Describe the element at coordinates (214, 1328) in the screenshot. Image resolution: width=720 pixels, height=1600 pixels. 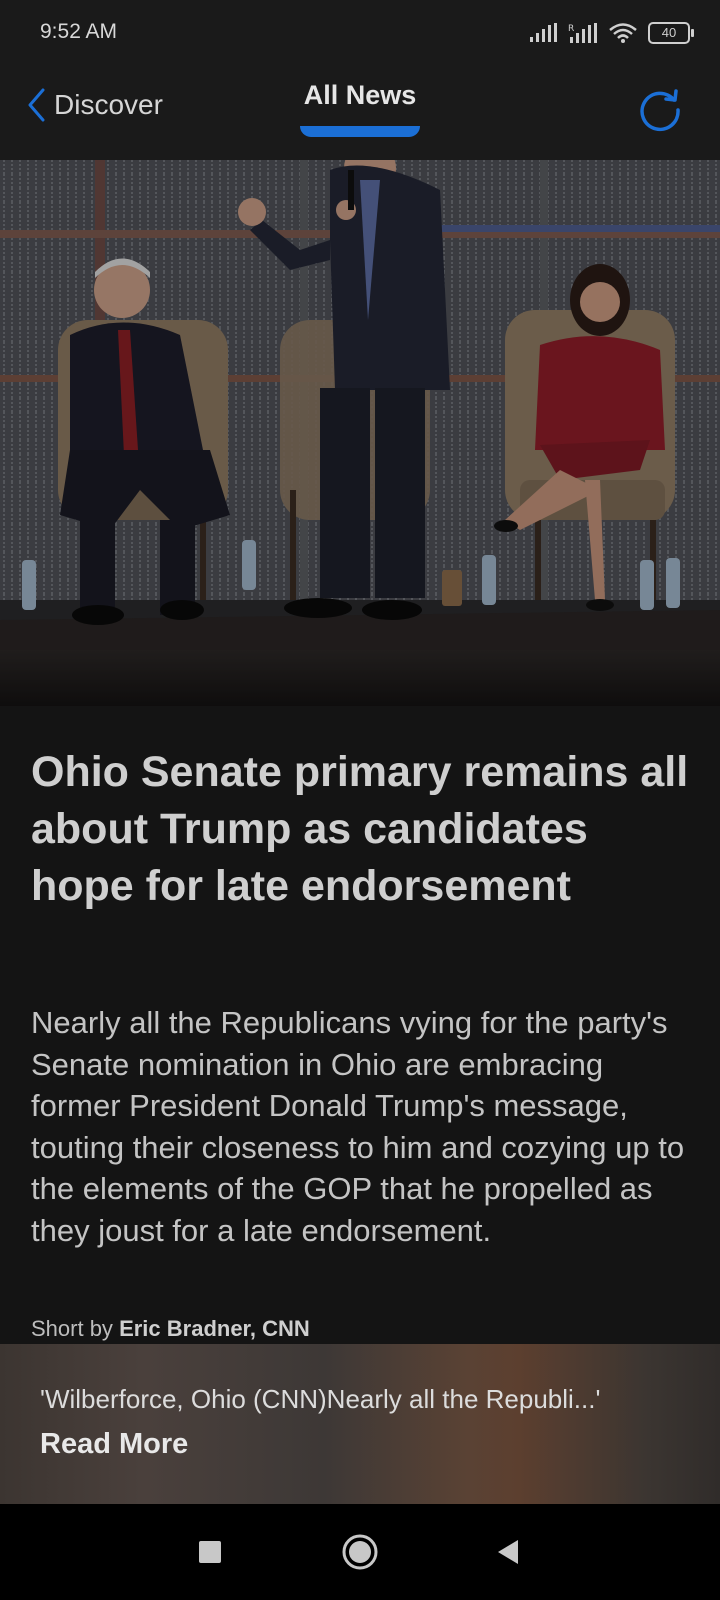
I see `byline-author: Eric Bradner, CNN` at that location.